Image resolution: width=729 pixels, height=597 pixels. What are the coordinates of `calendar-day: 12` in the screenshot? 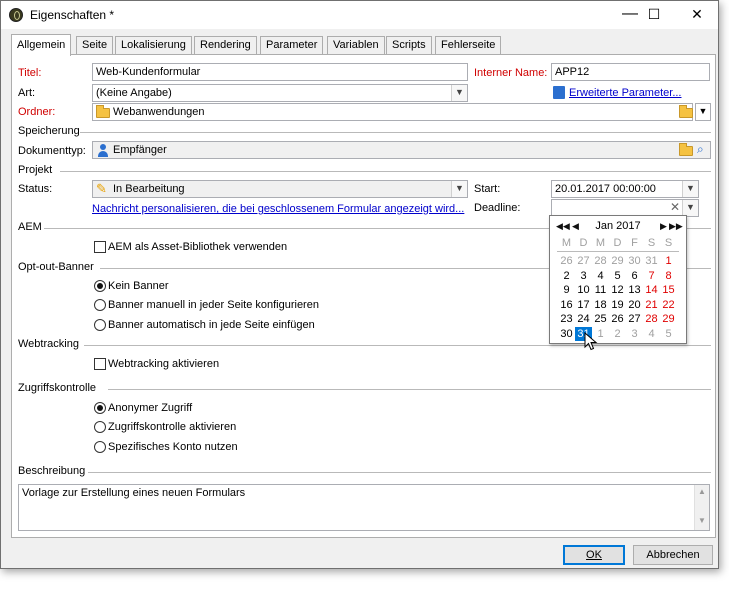 It's located at (617, 290).